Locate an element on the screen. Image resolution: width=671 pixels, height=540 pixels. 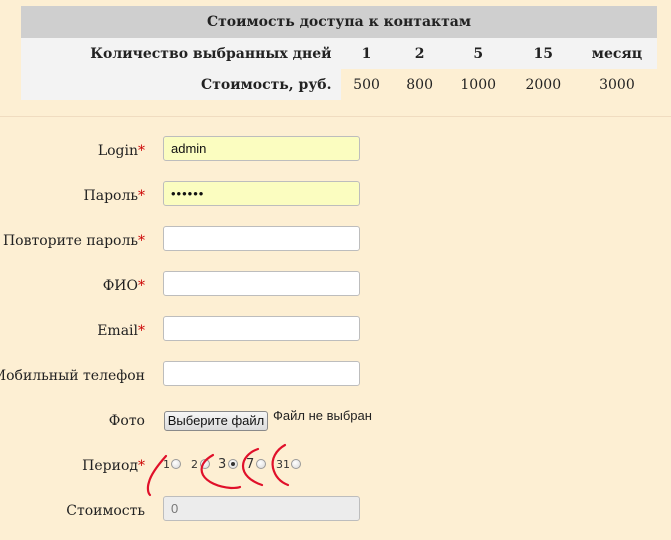
days-cell: 2 is located at coordinates (419, 53).